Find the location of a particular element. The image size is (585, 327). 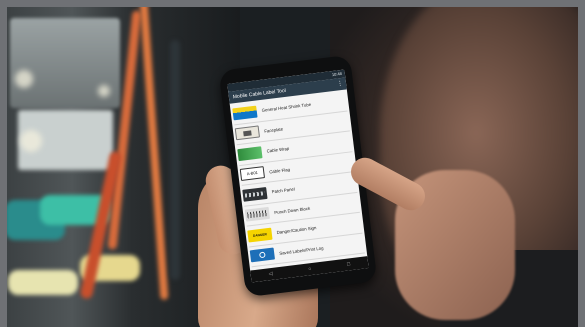

faceplate-icon is located at coordinates (247, 133).